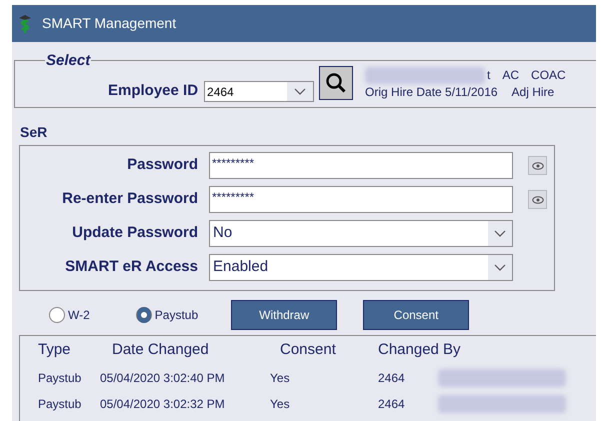 The image size is (608, 421). What do you see at coordinates (416, 315) in the screenshot?
I see `action-button: Consent` at bounding box center [416, 315].